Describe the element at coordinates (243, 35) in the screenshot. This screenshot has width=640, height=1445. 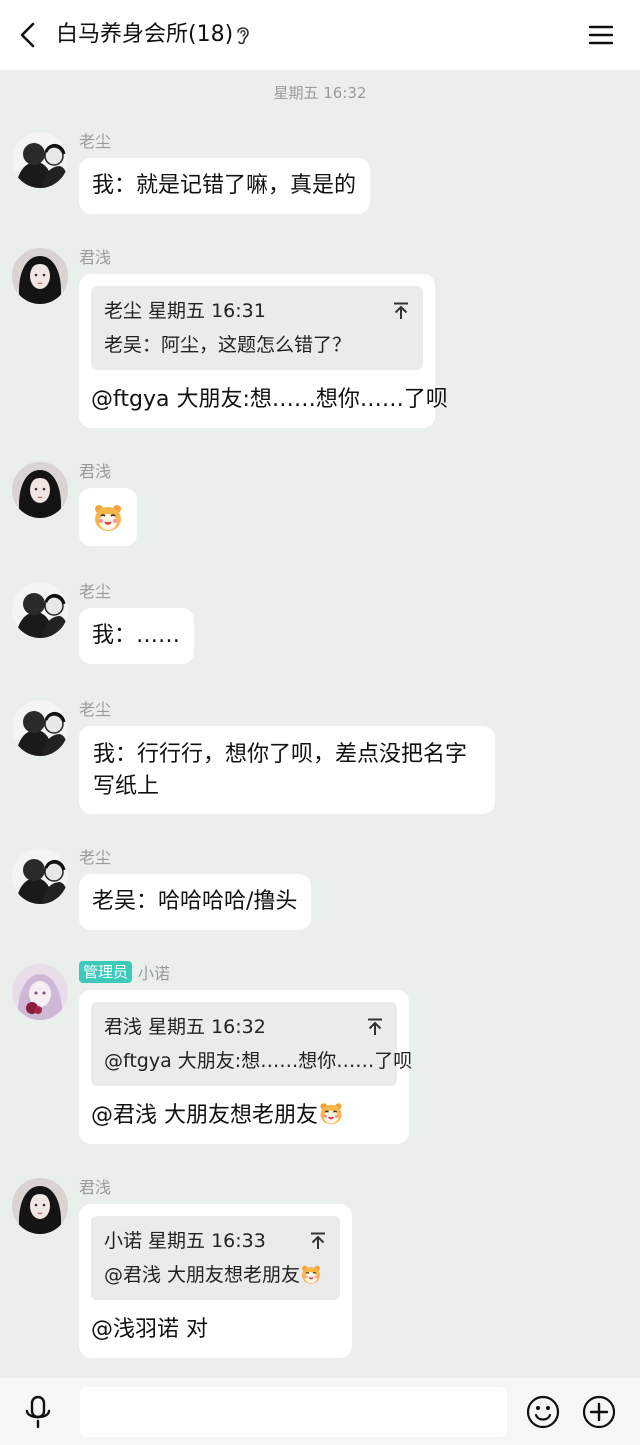
I see `ear-icon` at that location.